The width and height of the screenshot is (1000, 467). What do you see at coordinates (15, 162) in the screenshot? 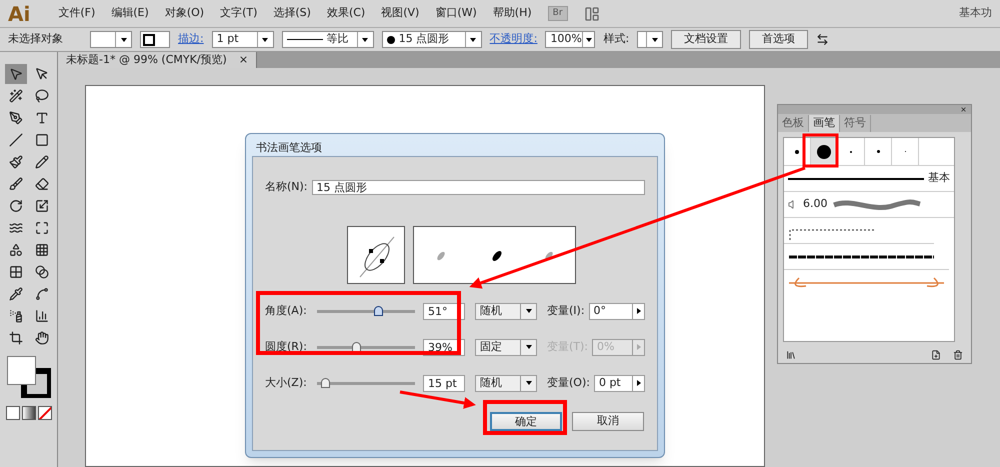
I see `paintbrush-icon` at bounding box center [15, 162].